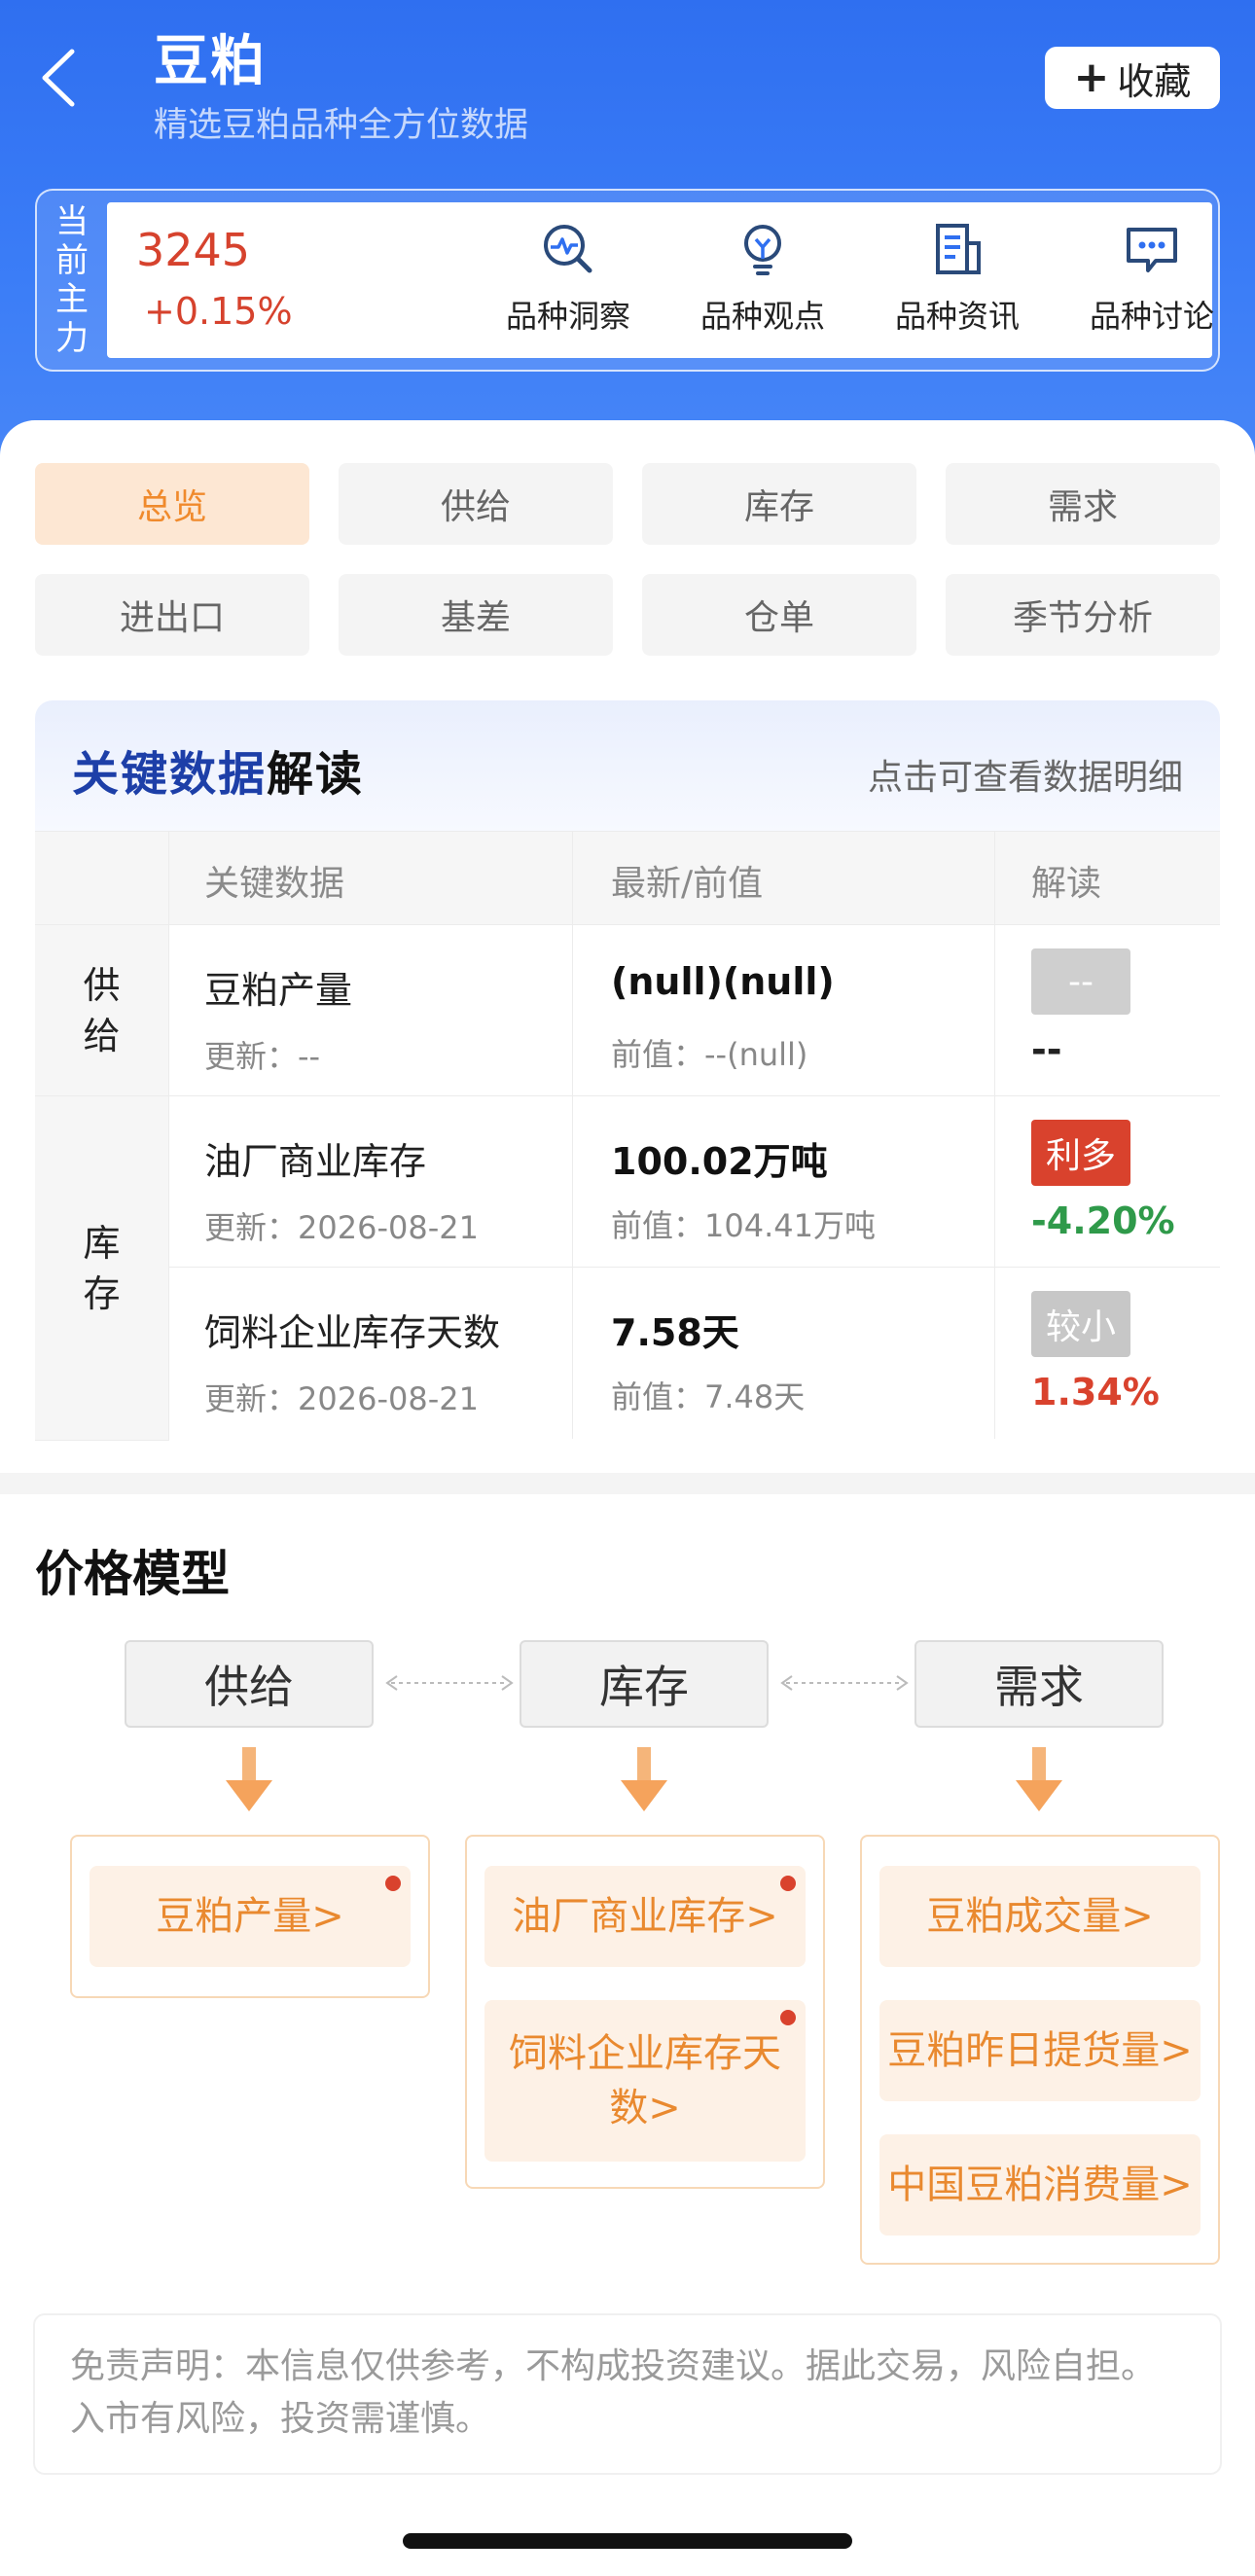 The height and width of the screenshot is (2576, 1255). Describe the element at coordinates (1040, 2185) in the screenshot. I see `factor-link: 中国豆粕消费量>` at that location.